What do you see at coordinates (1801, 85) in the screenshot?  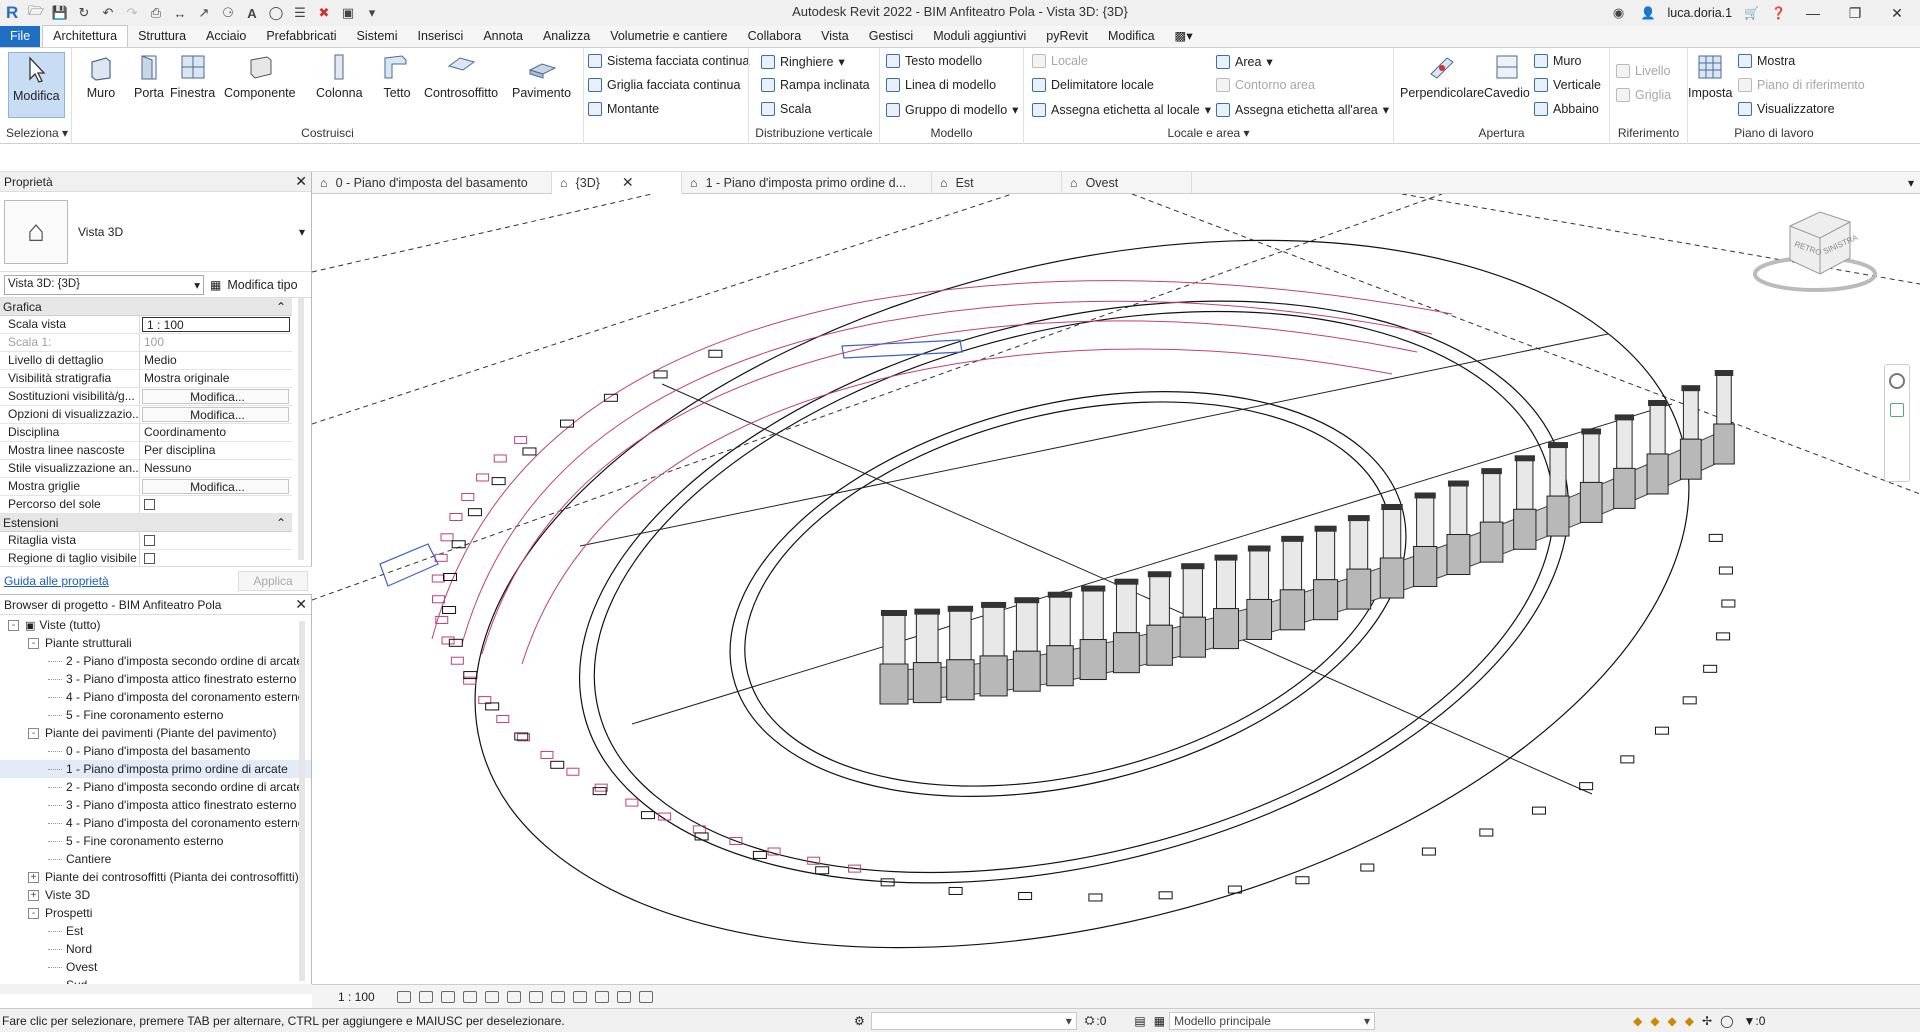 I see `ref-plane-button: Piano di riferimento` at bounding box center [1801, 85].